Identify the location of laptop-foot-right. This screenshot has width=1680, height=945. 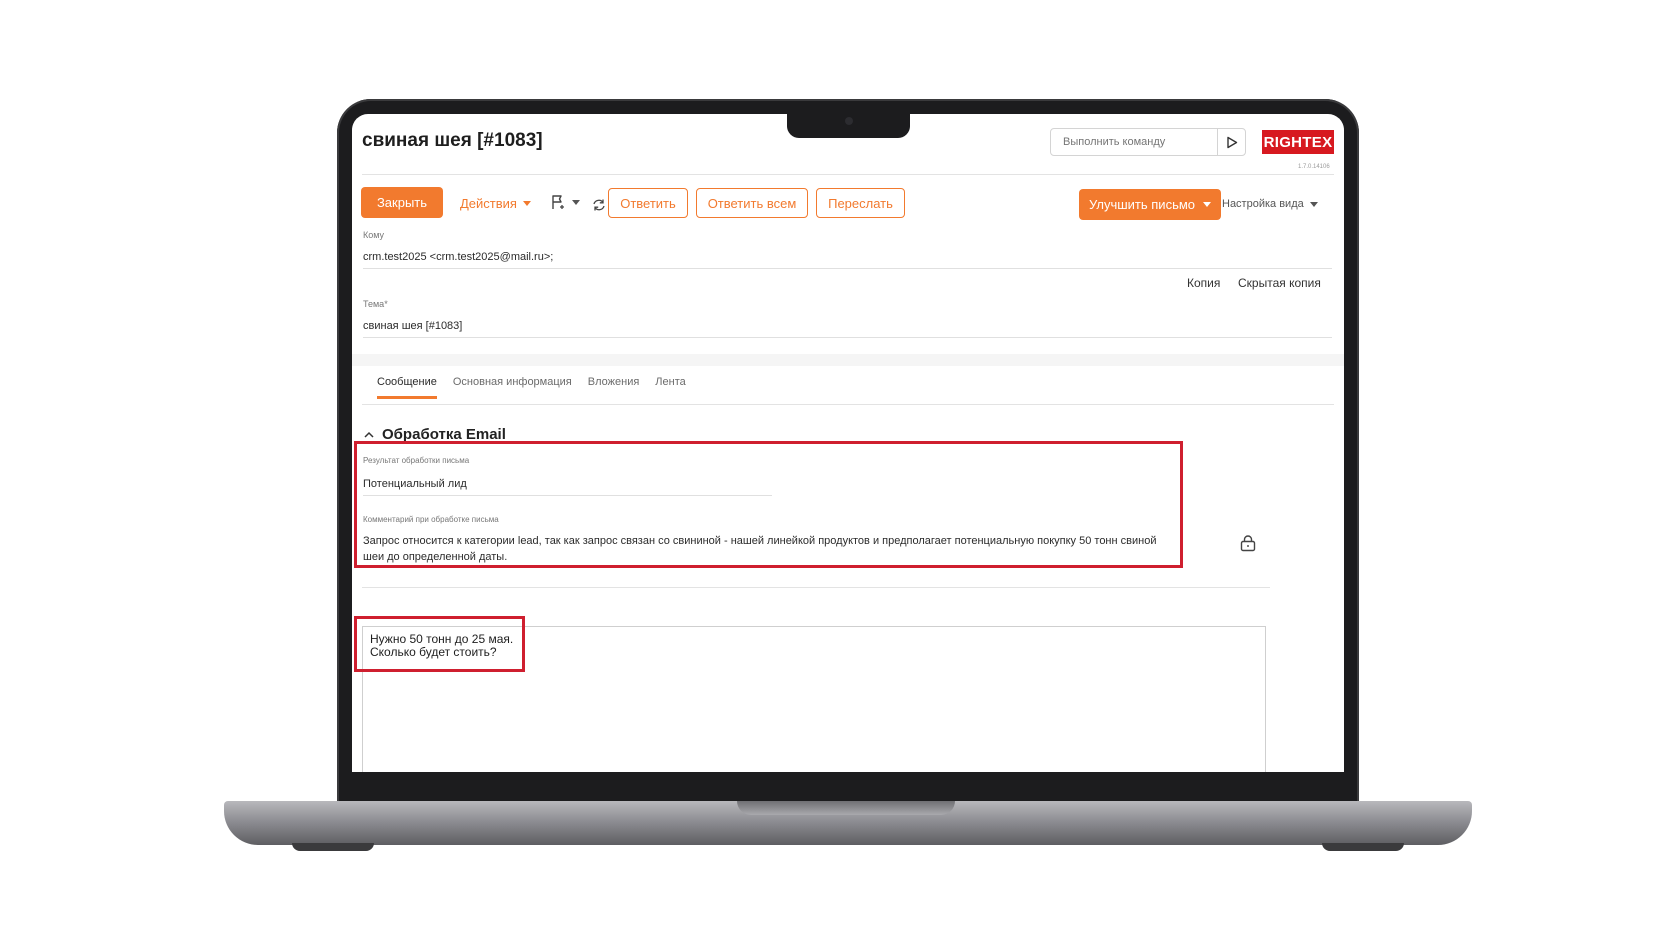
(1363, 847).